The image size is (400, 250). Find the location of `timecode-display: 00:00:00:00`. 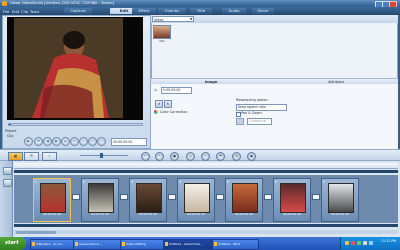

timecode-display: 00:00:00:00 is located at coordinates (129, 142).